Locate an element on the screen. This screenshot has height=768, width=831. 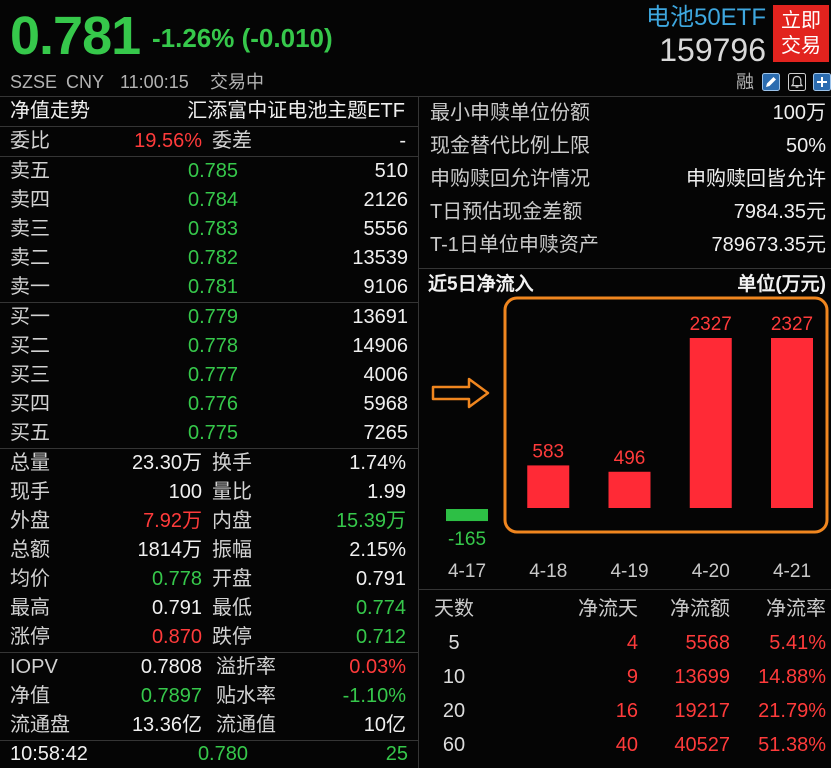
tick-time: 10:58:42 is located at coordinates (49, 754).